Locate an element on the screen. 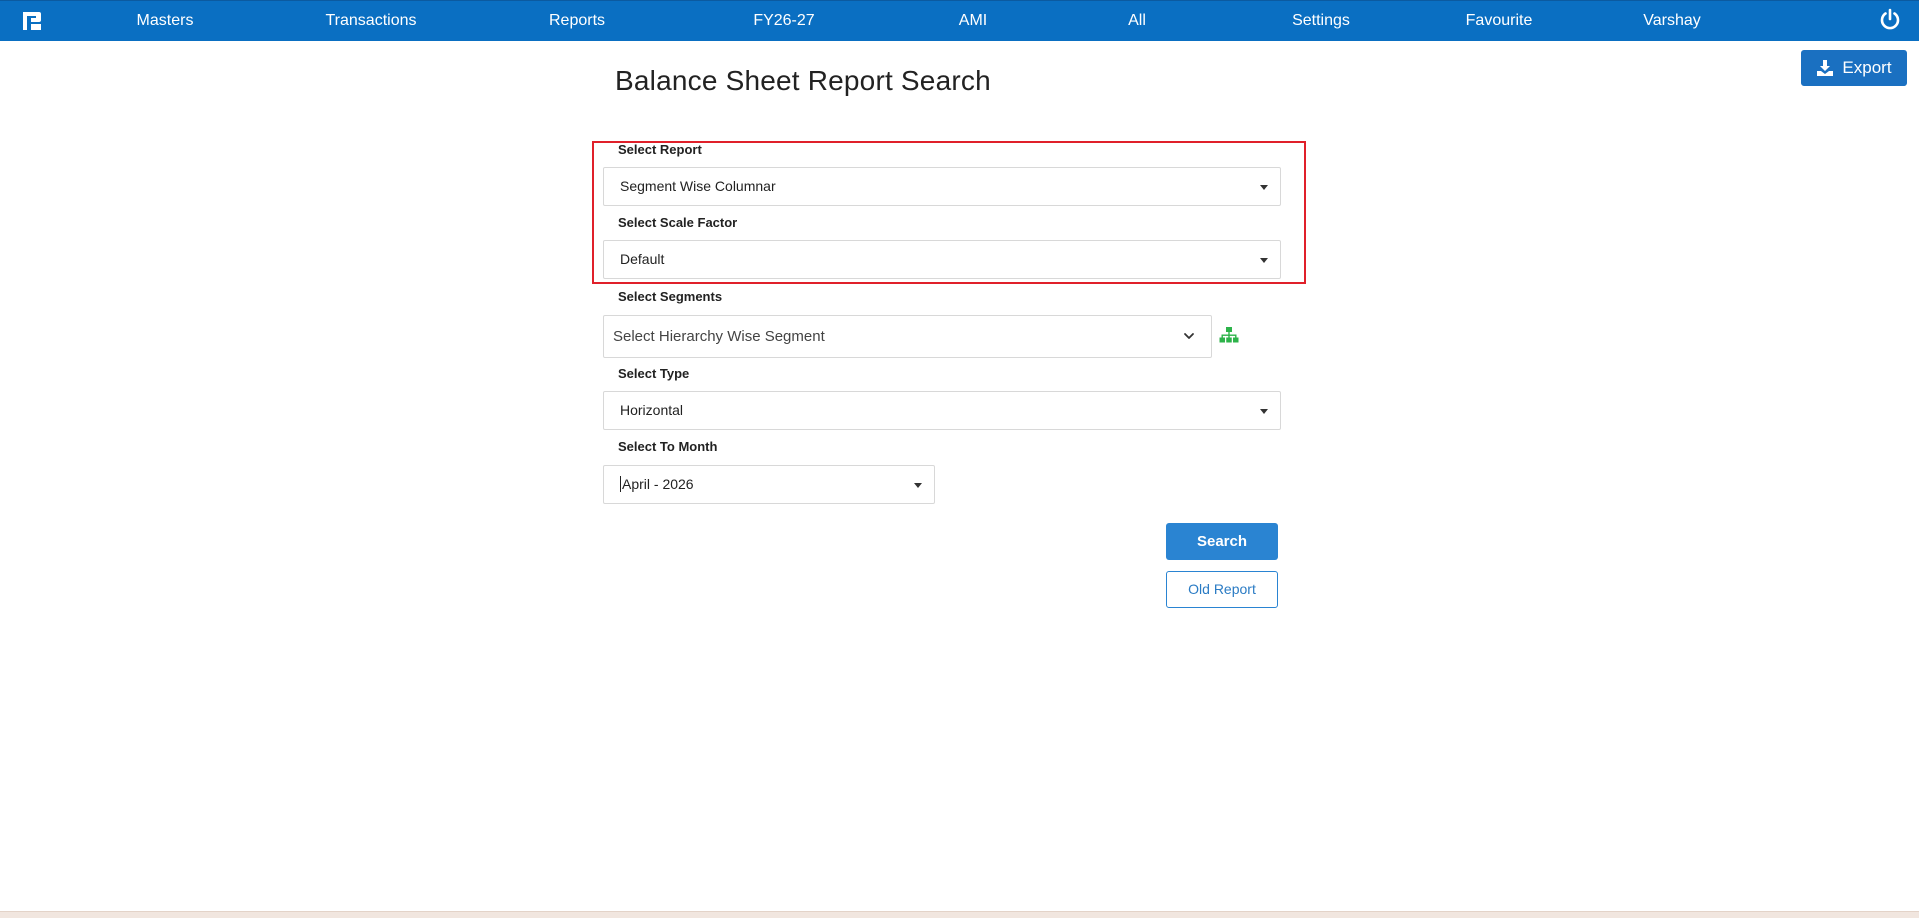 The image size is (1919, 918). page-title: Balance Sheet Report Search is located at coordinates (803, 80).